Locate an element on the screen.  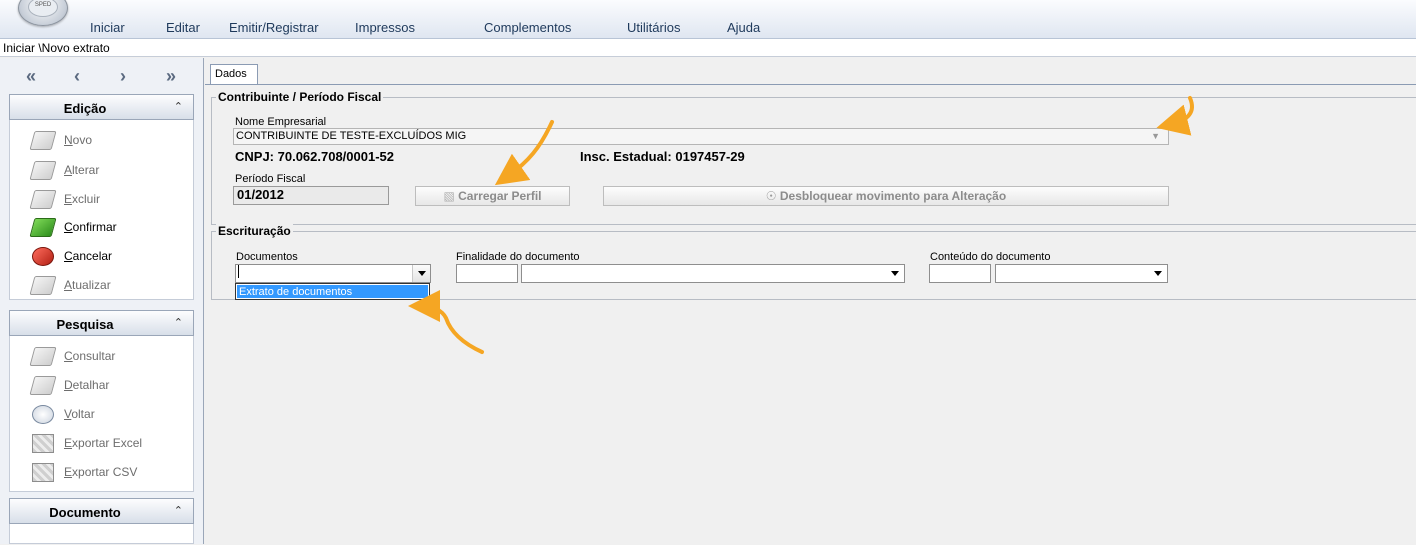
refresh-icon is located at coordinates (43, 285).